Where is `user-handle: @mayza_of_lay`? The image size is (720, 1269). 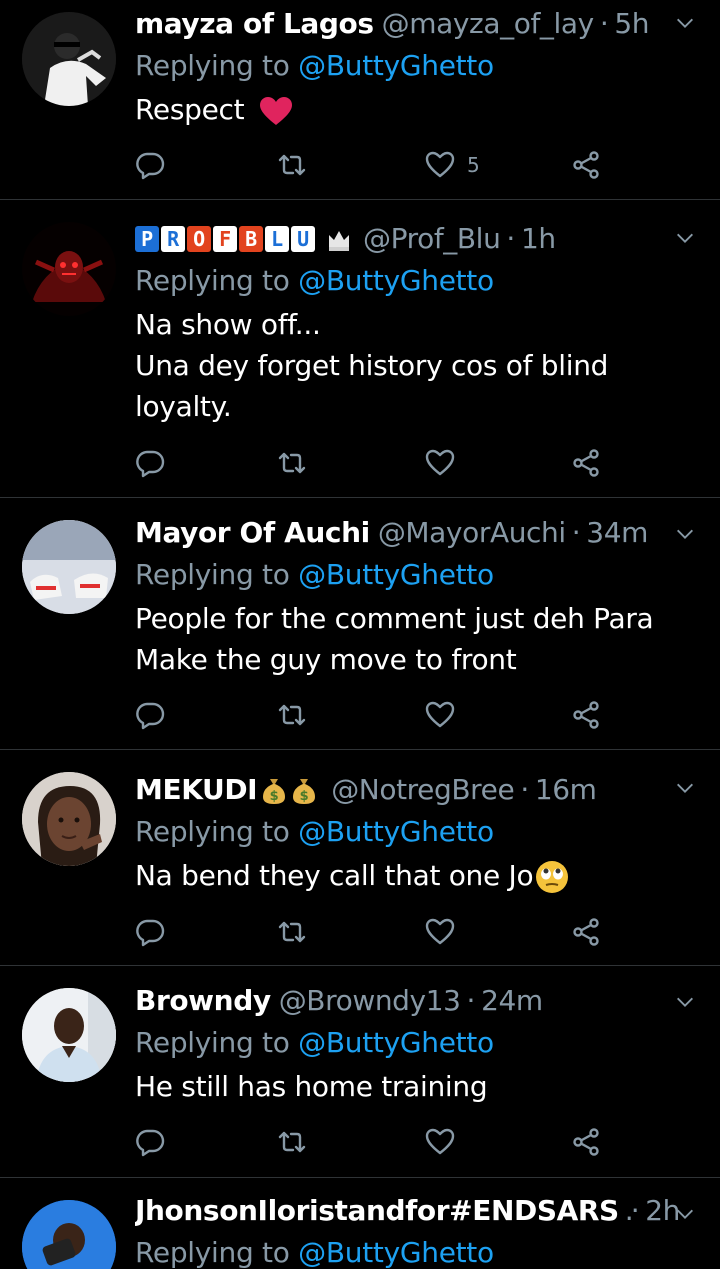 user-handle: @mayza_of_lay is located at coordinates (488, 24).